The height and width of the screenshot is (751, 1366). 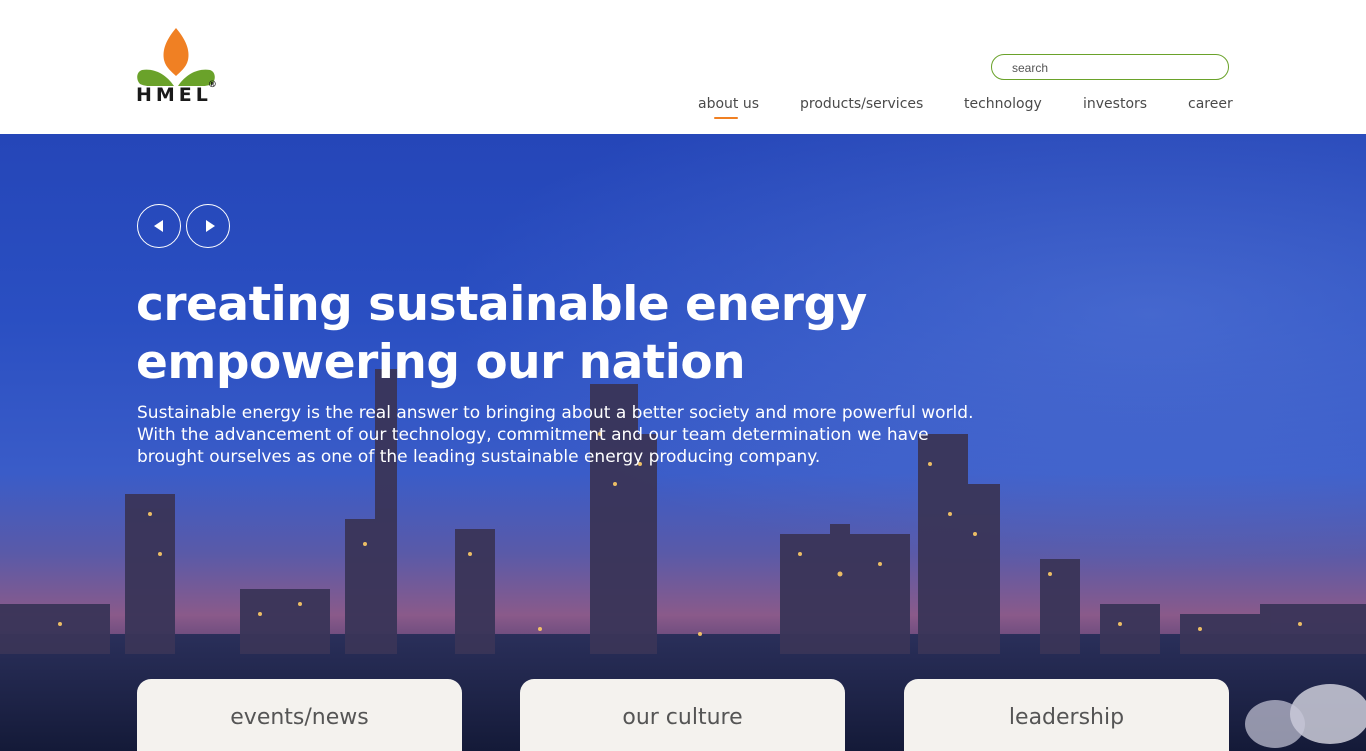 I want to click on slider-next-button, so click(x=208, y=226).